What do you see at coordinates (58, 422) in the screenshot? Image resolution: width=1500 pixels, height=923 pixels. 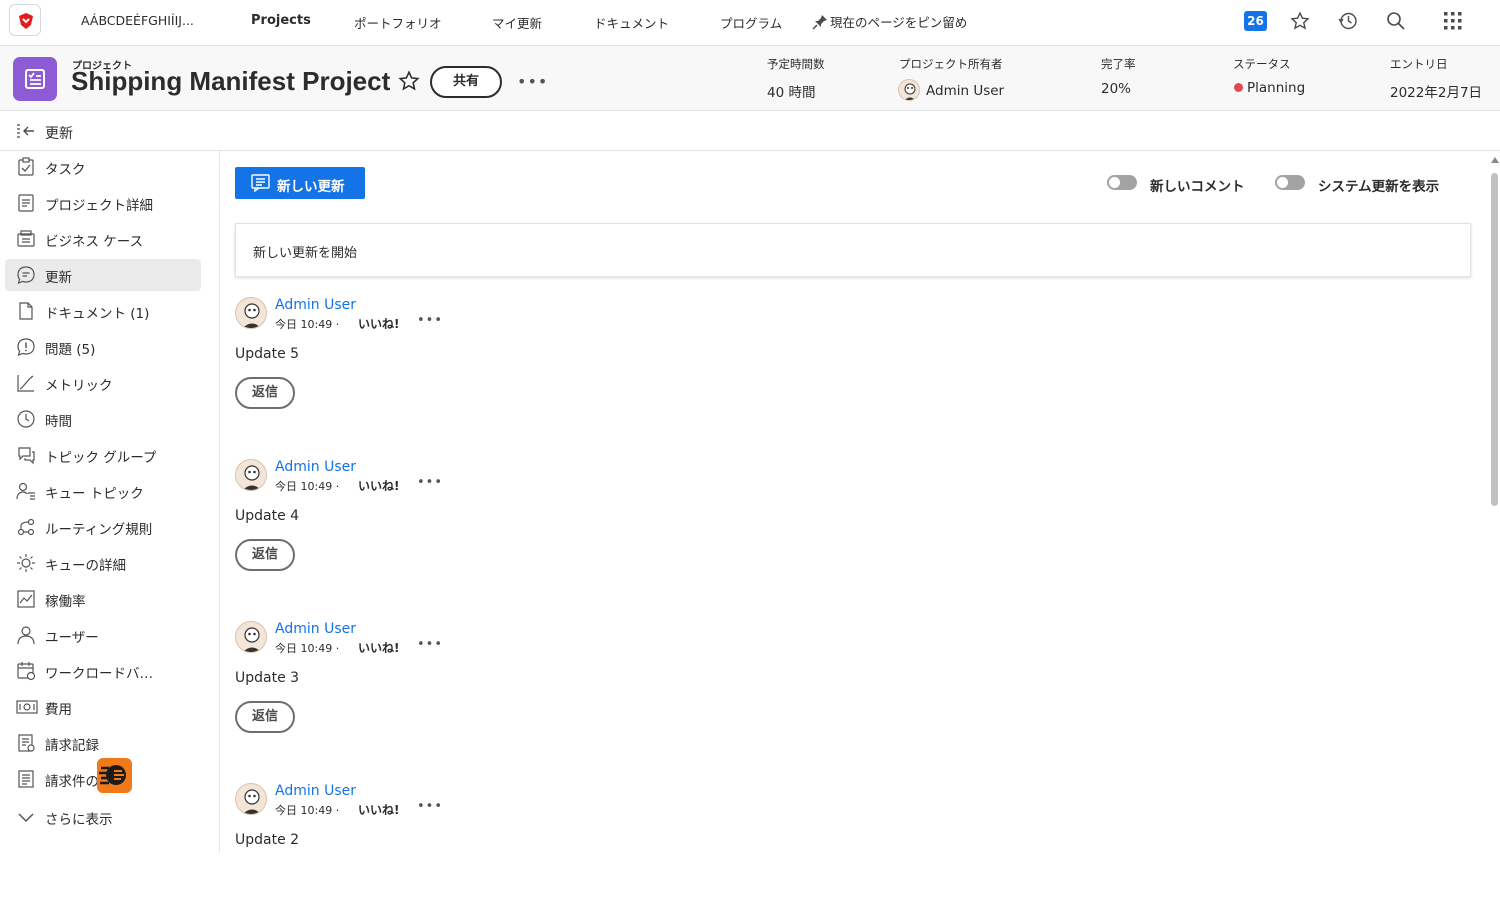 I see `sidebar-item-label: 時間` at bounding box center [58, 422].